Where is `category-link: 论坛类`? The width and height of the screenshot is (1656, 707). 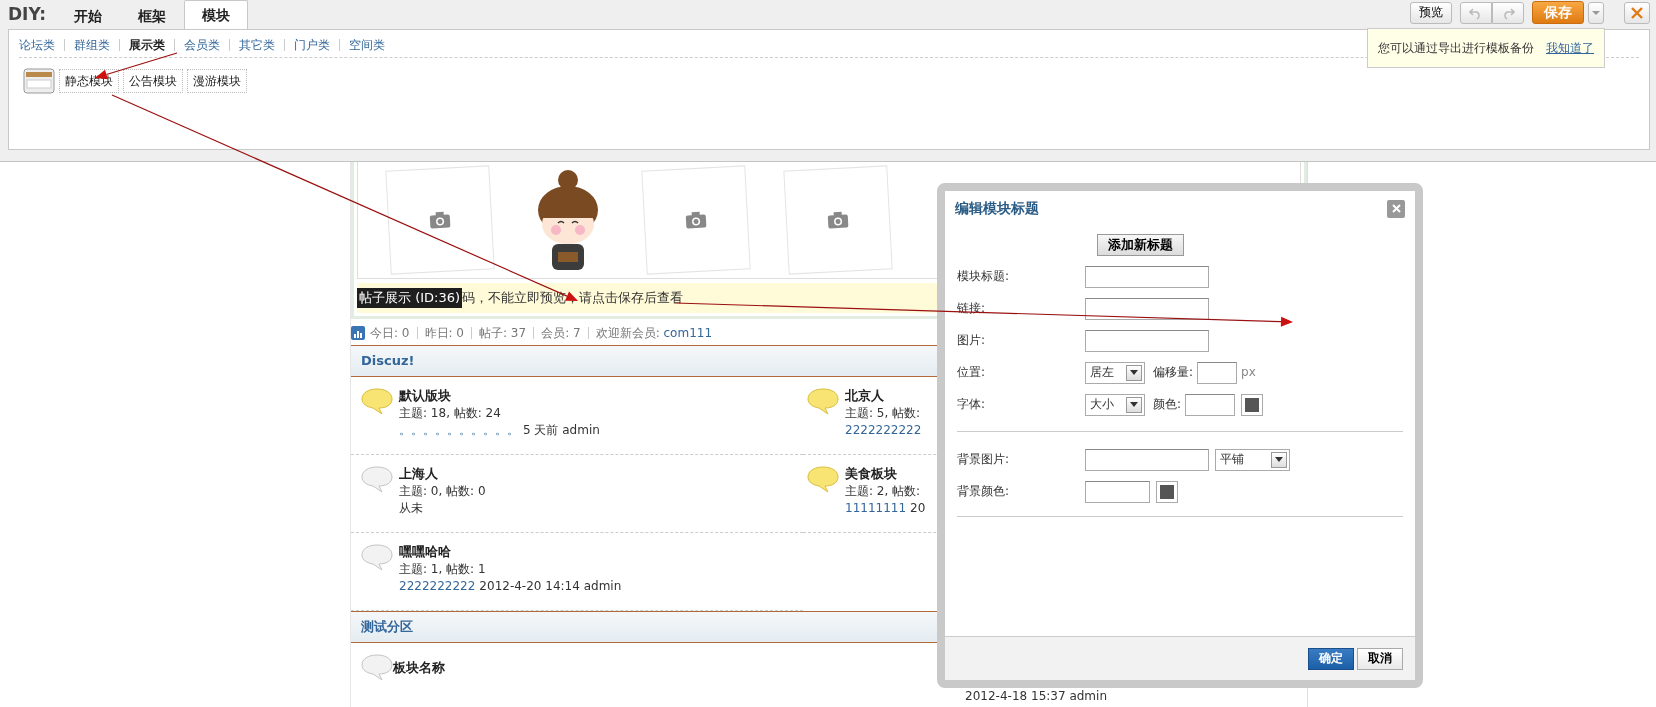 category-link: 论坛类 is located at coordinates (41, 44).